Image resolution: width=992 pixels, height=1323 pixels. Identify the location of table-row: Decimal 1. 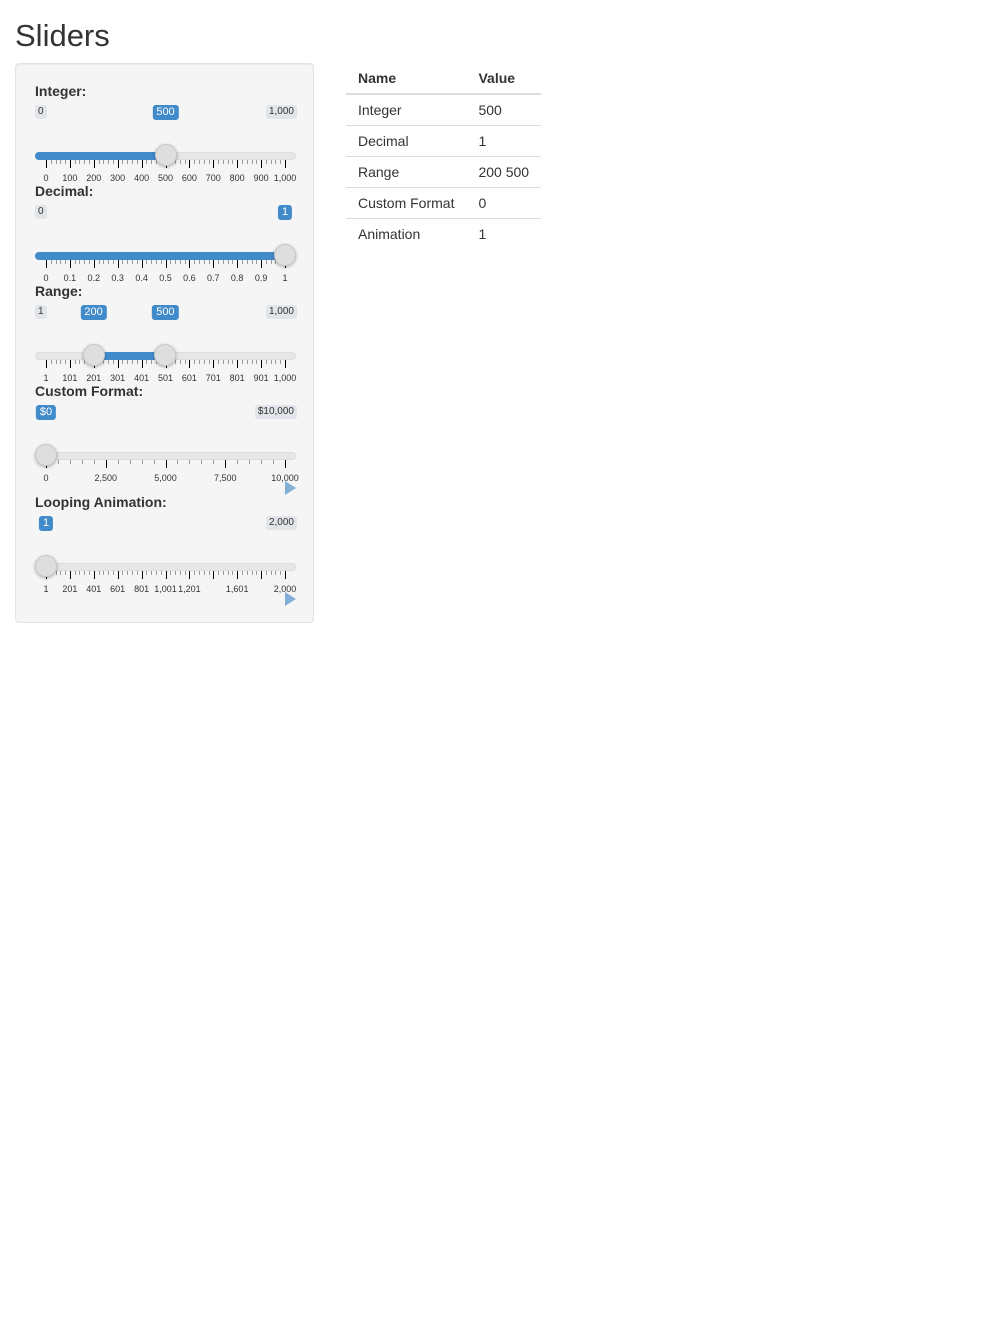
(444, 141).